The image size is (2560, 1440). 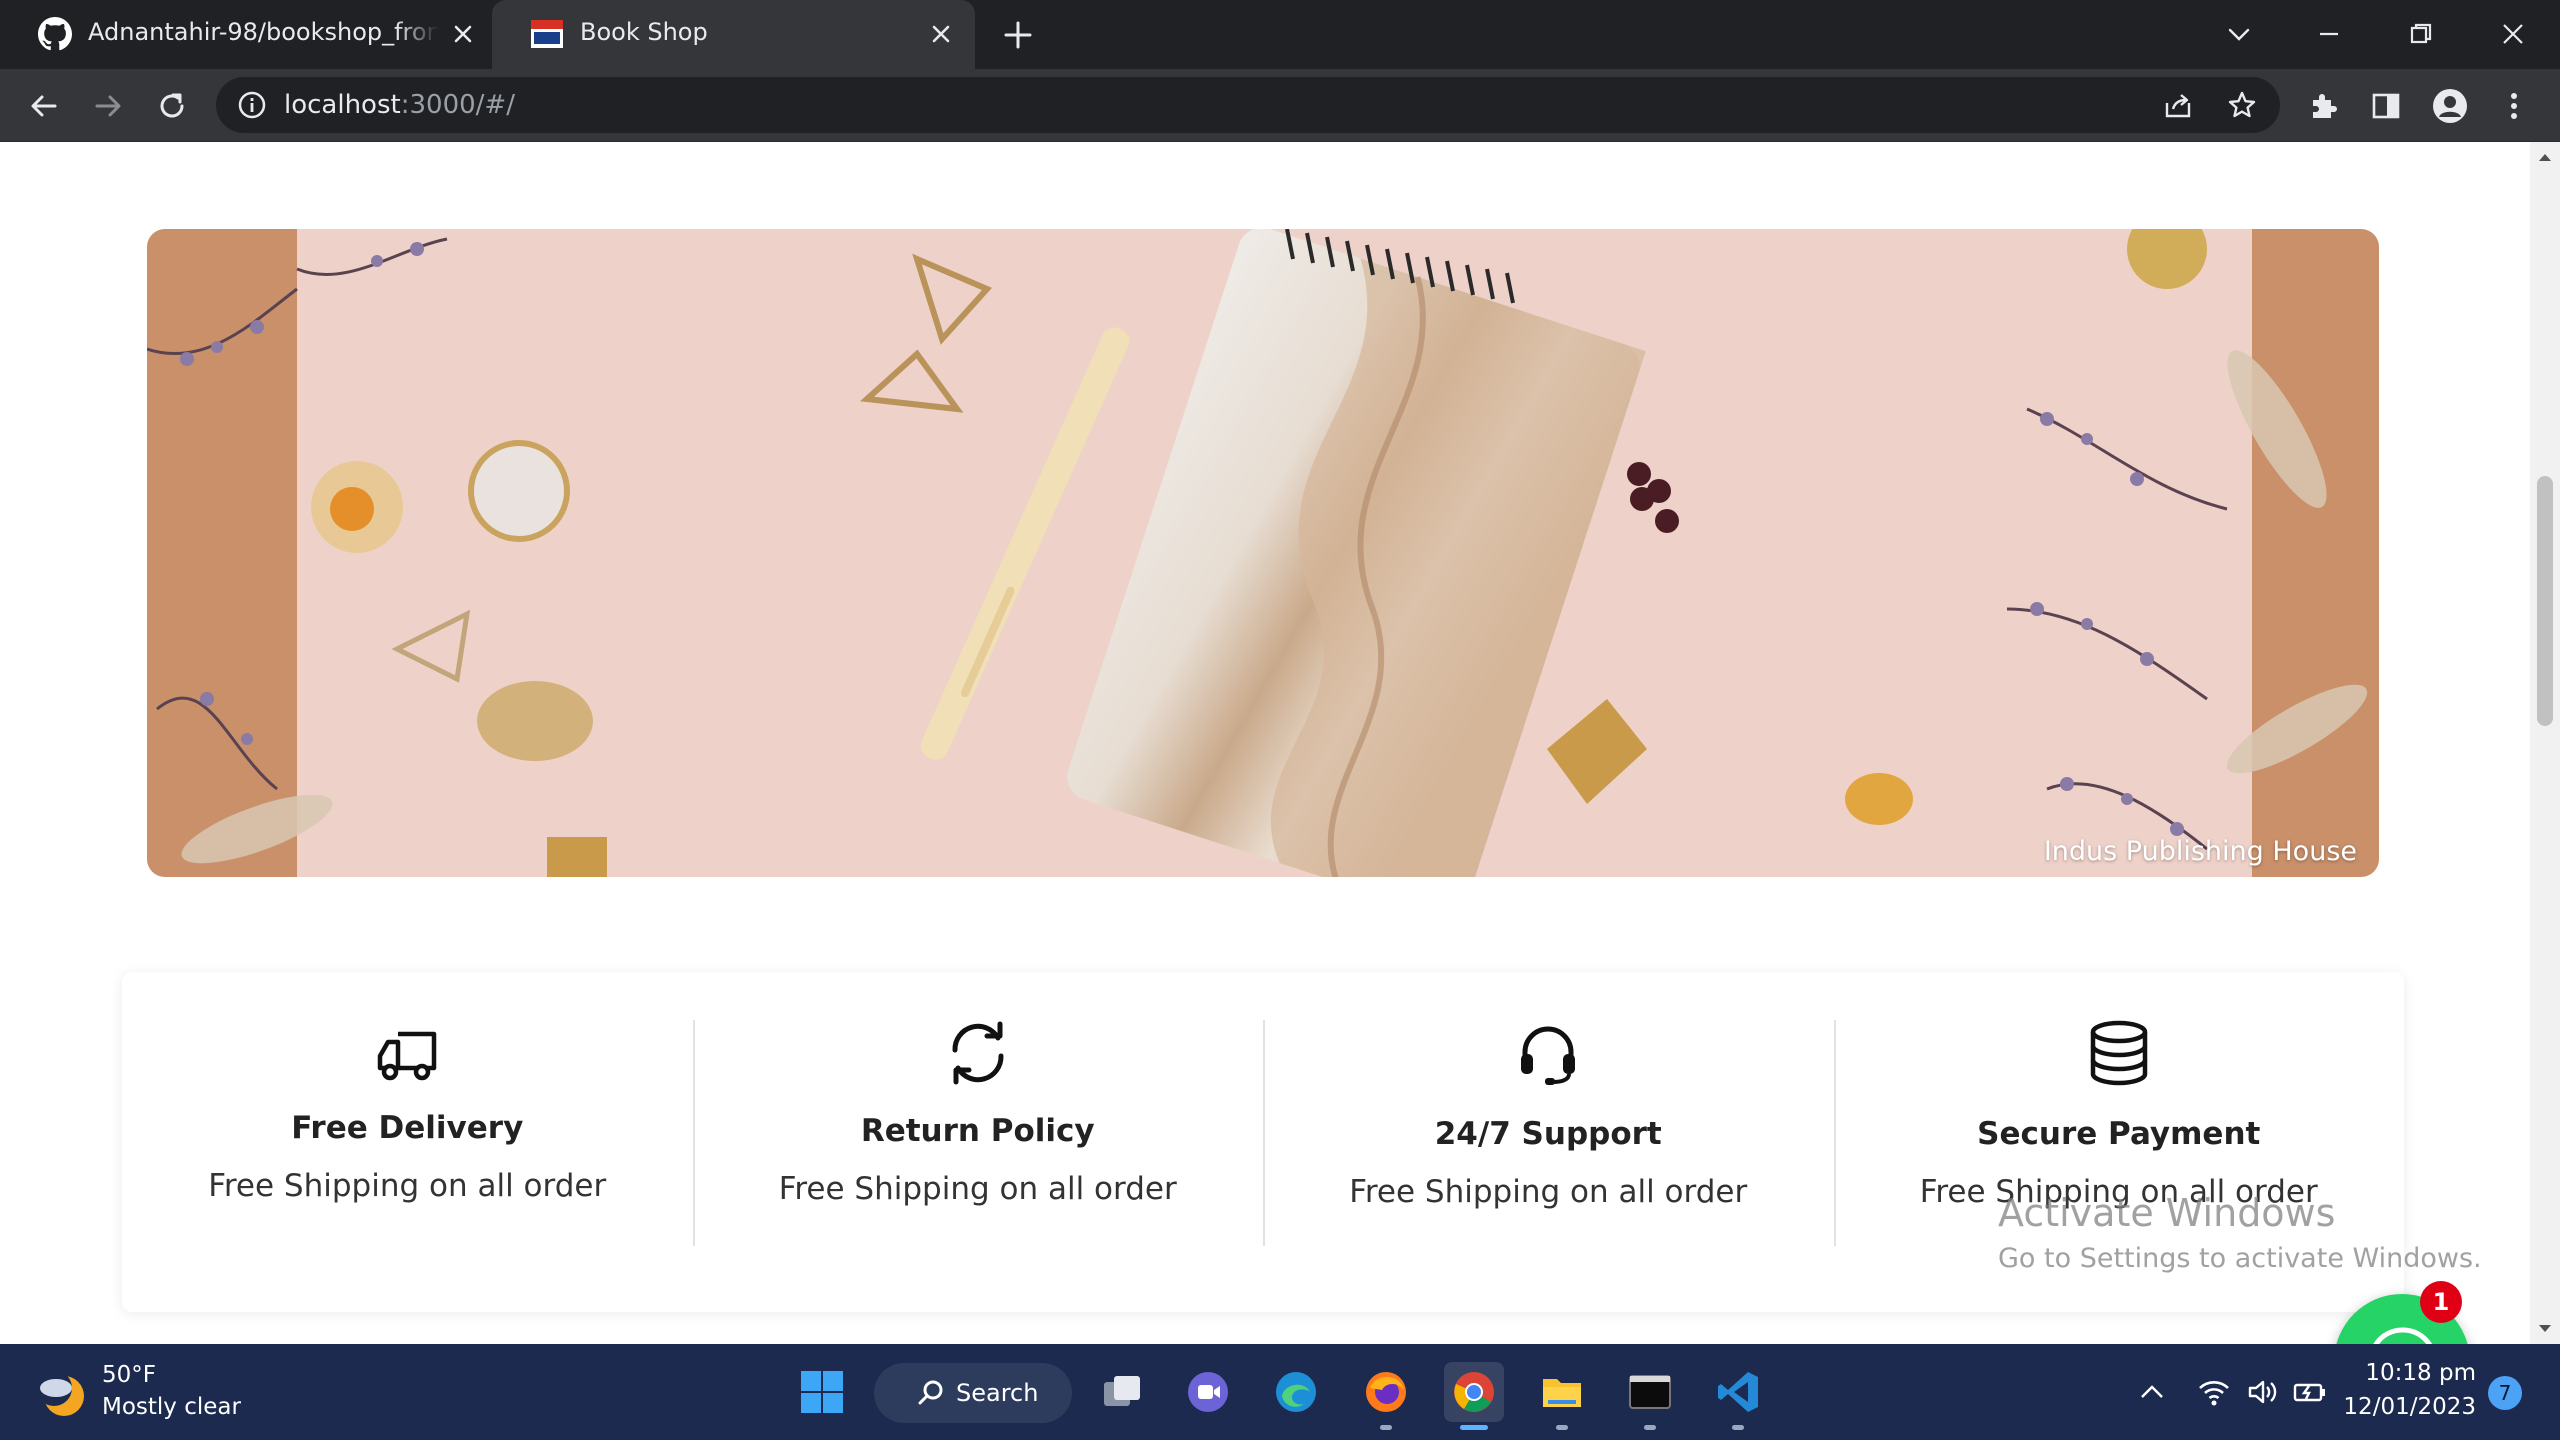 I want to click on feature-title: 24/7 Support, so click(x=1548, y=1134).